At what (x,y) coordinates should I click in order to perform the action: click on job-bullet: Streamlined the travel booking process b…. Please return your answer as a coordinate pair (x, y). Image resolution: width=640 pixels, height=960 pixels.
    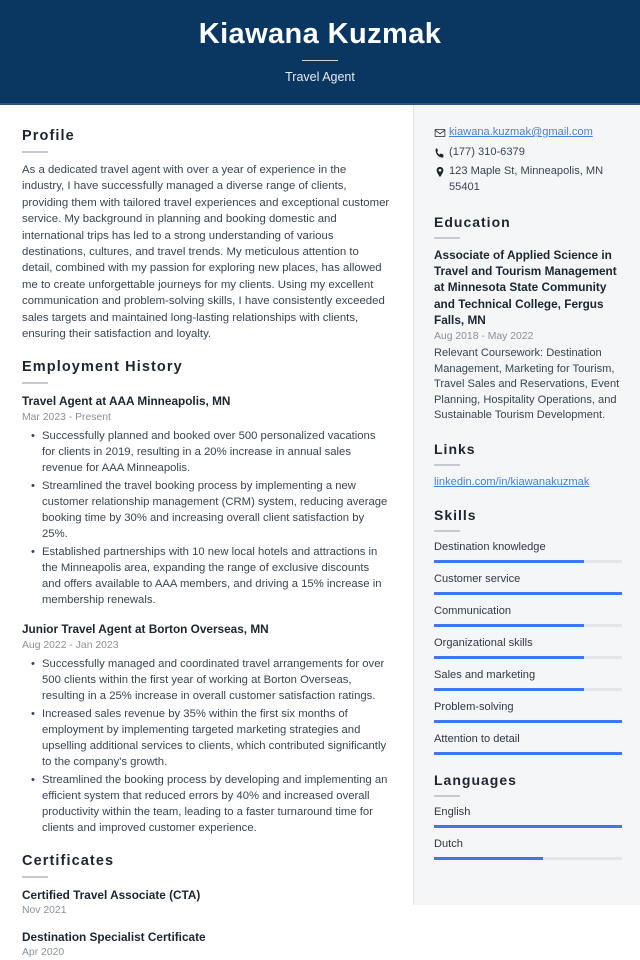
    Looking at the image, I should click on (211, 510).